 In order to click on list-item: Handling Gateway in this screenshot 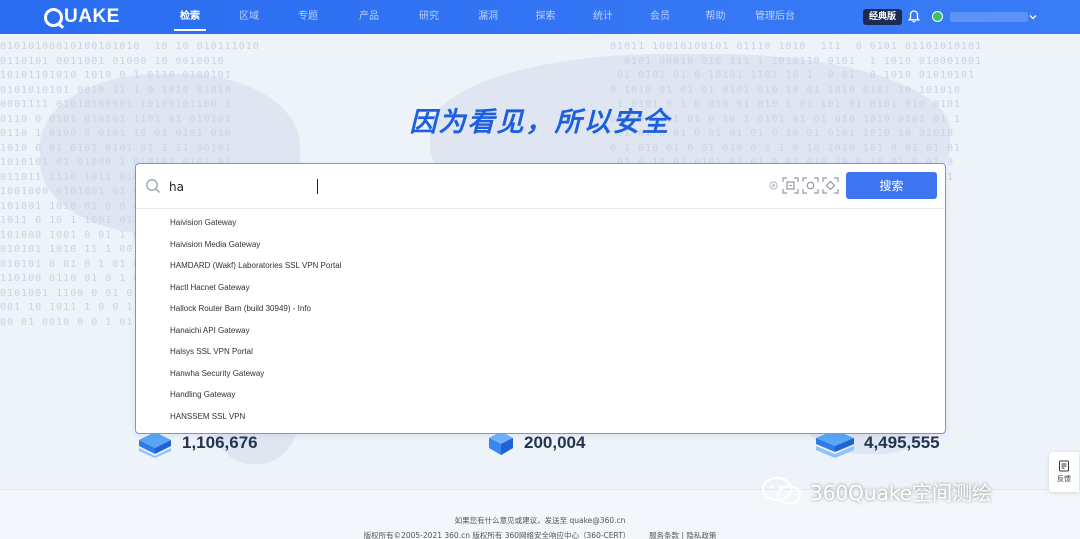, I will do `click(540, 395)`.